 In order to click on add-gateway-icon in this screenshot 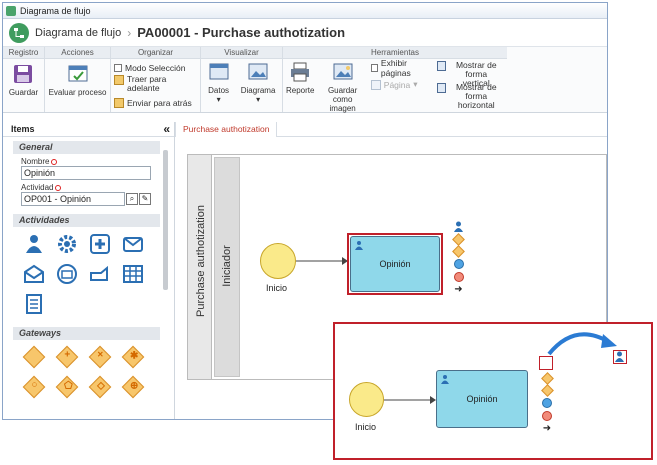, I will do `click(458, 239)`.